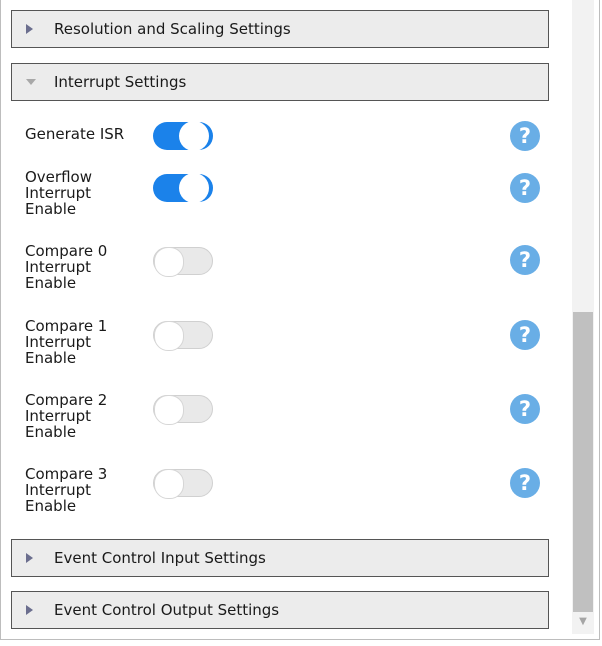 This screenshot has height=646, width=602. What do you see at coordinates (58, 177) in the screenshot?
I see `label-line: Overflow` at bounding box center [58, 177].